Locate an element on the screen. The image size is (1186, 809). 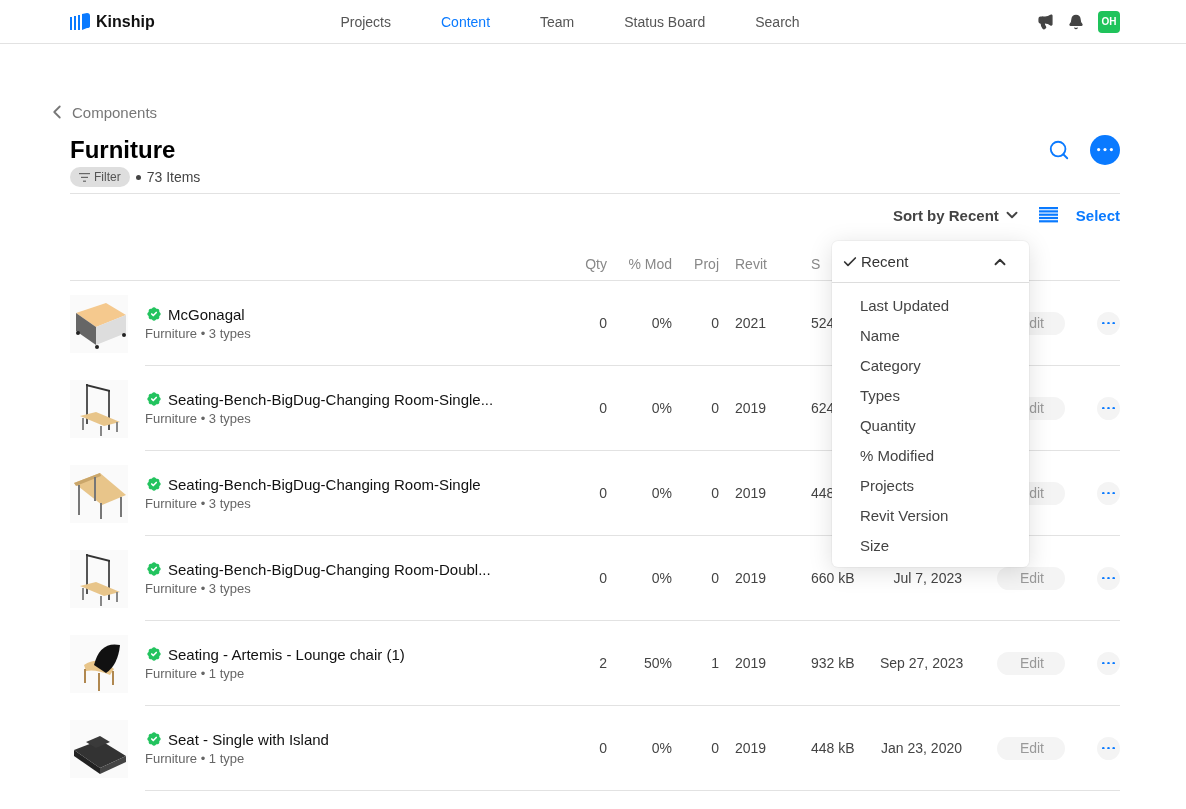
brand-name: Kinship is located at coordinates (125, 21).